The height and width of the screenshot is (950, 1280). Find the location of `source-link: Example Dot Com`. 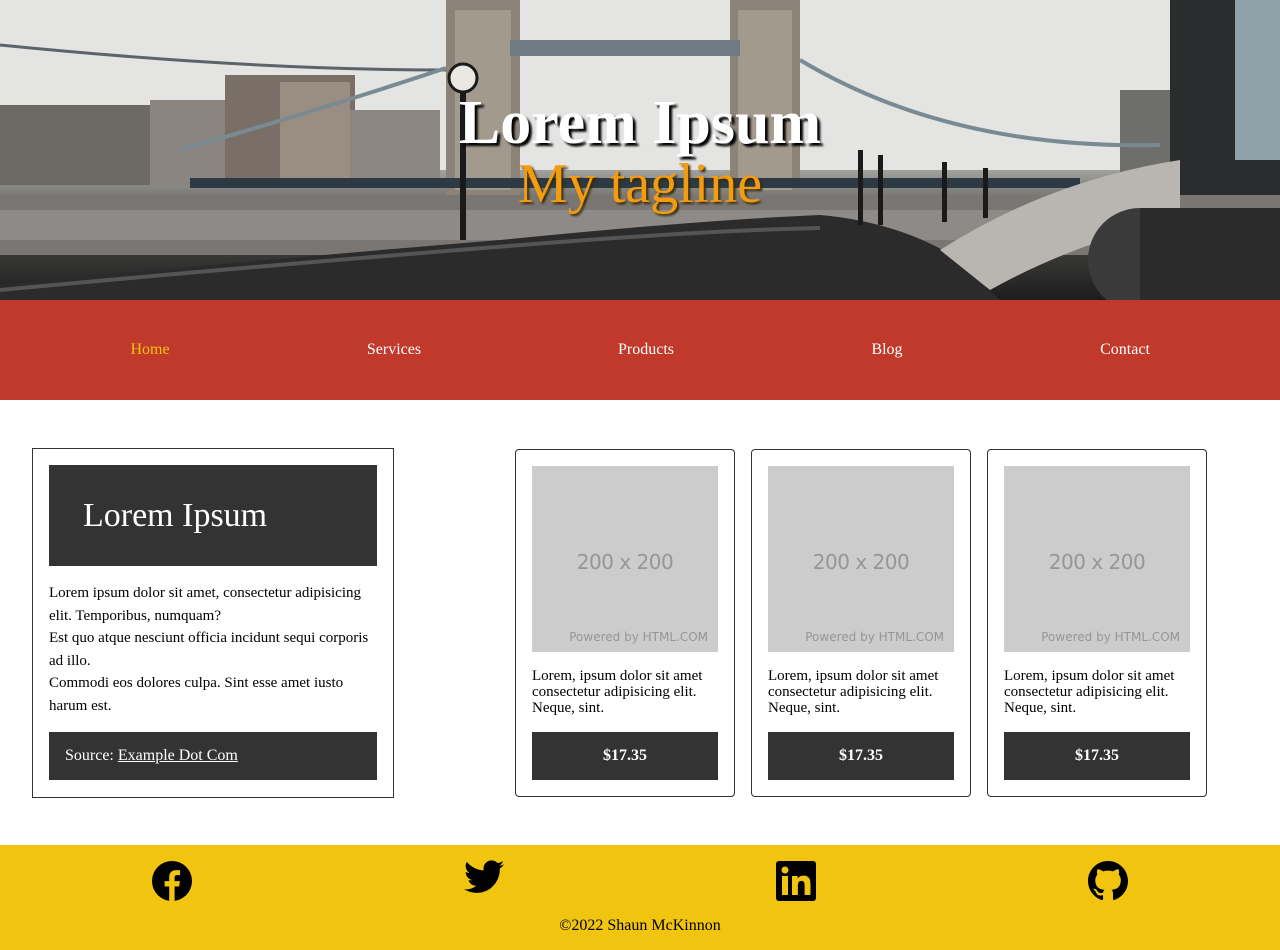

source-link: Example Dot Com is located at coordinates (178, 755).